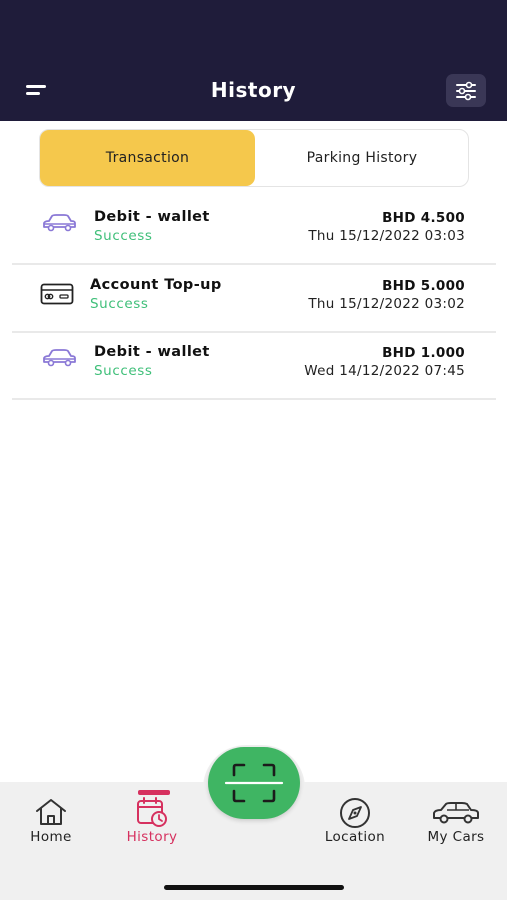 This screenshot has height=900, width=507. I want to click on tab-parking-history: Parking History, so click(362, 158).